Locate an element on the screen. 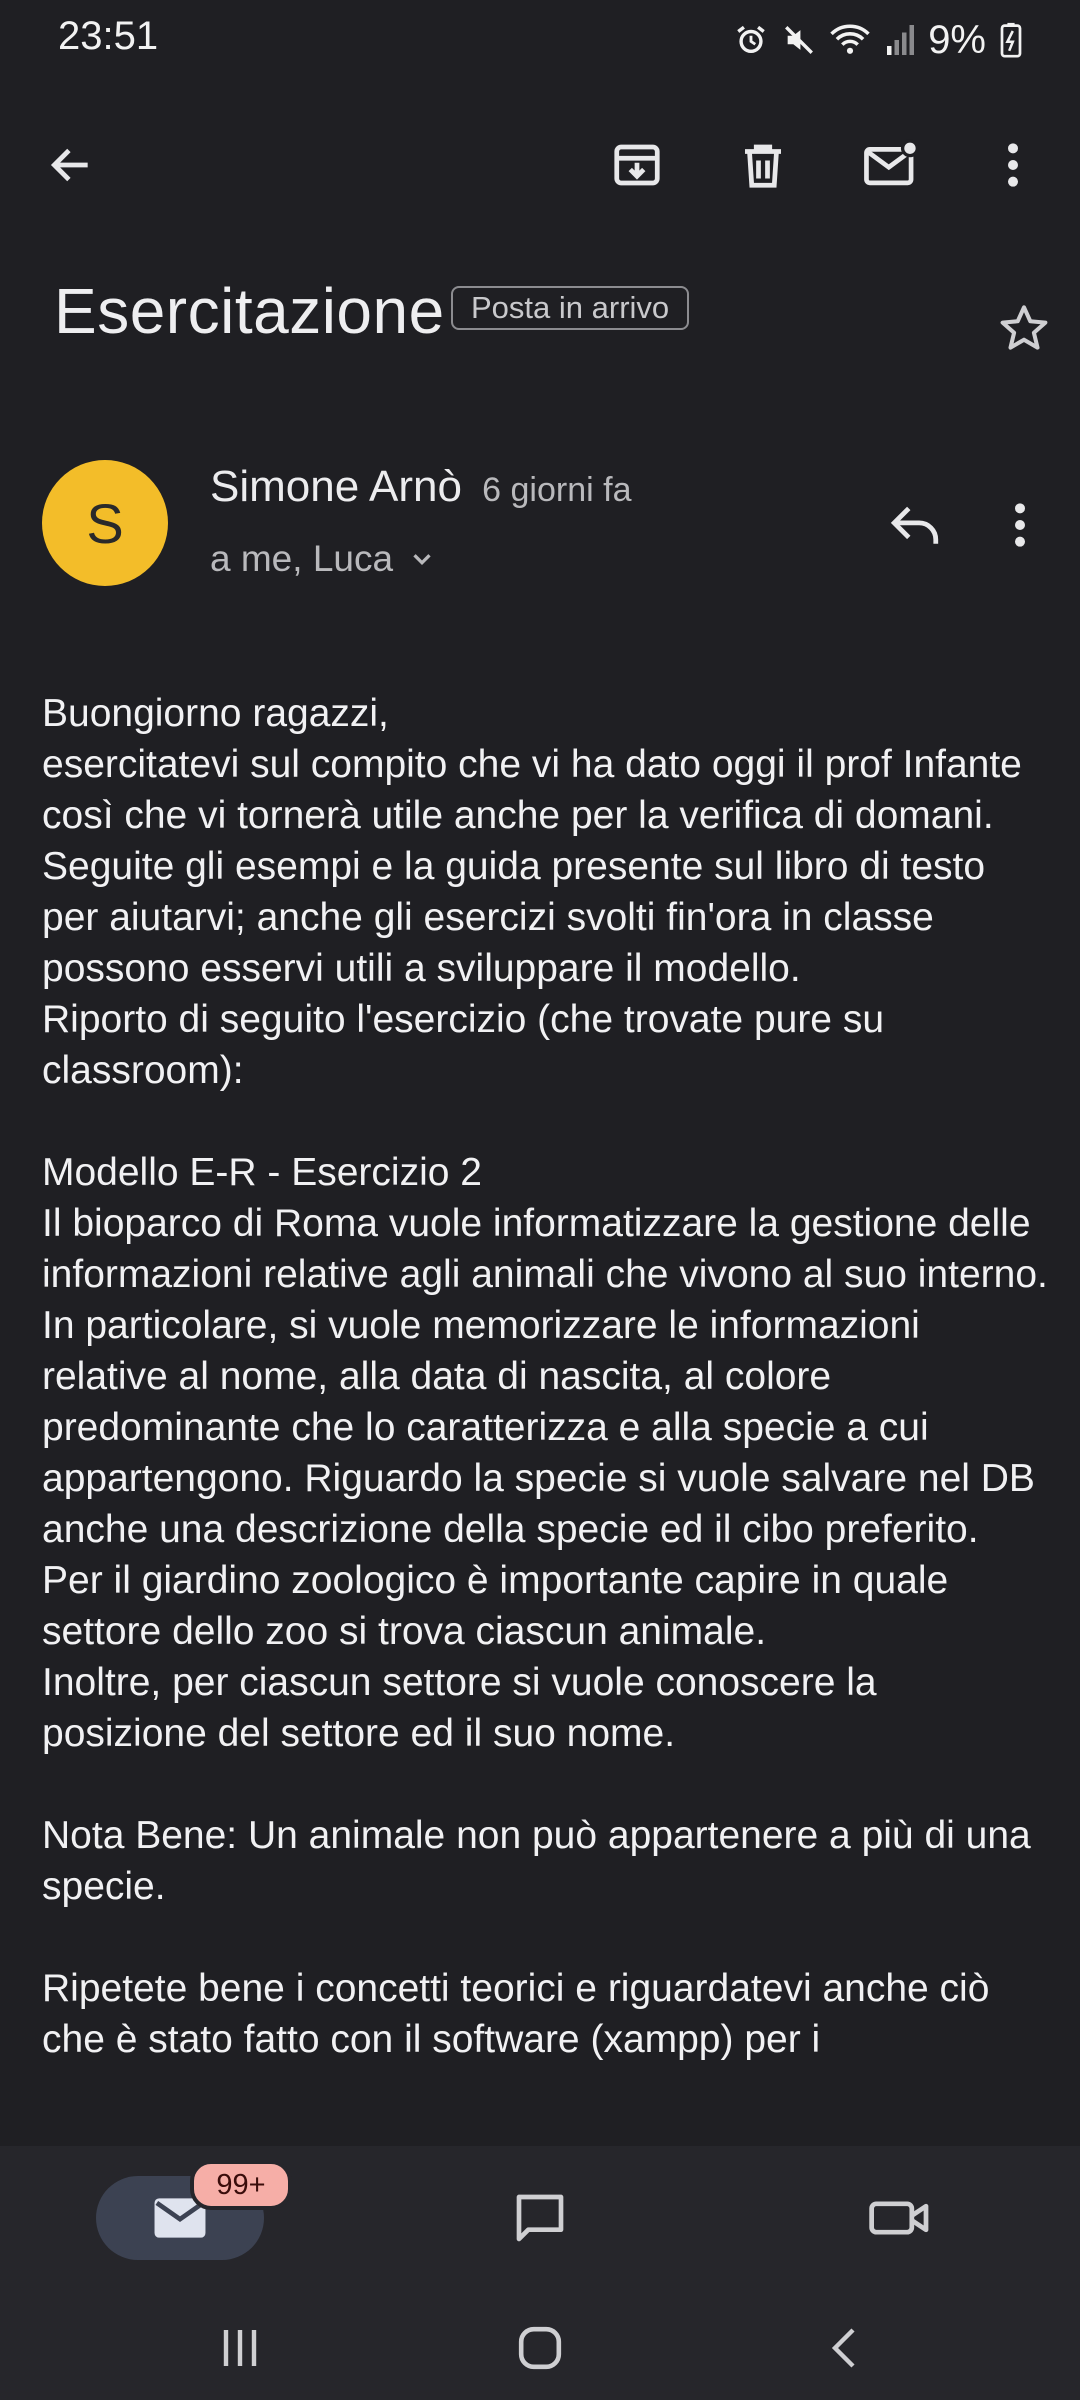 The height and width of the screenshot is (2400, 1080). recipients-toggle: a me, Luca is located at coordinates (323, 559).